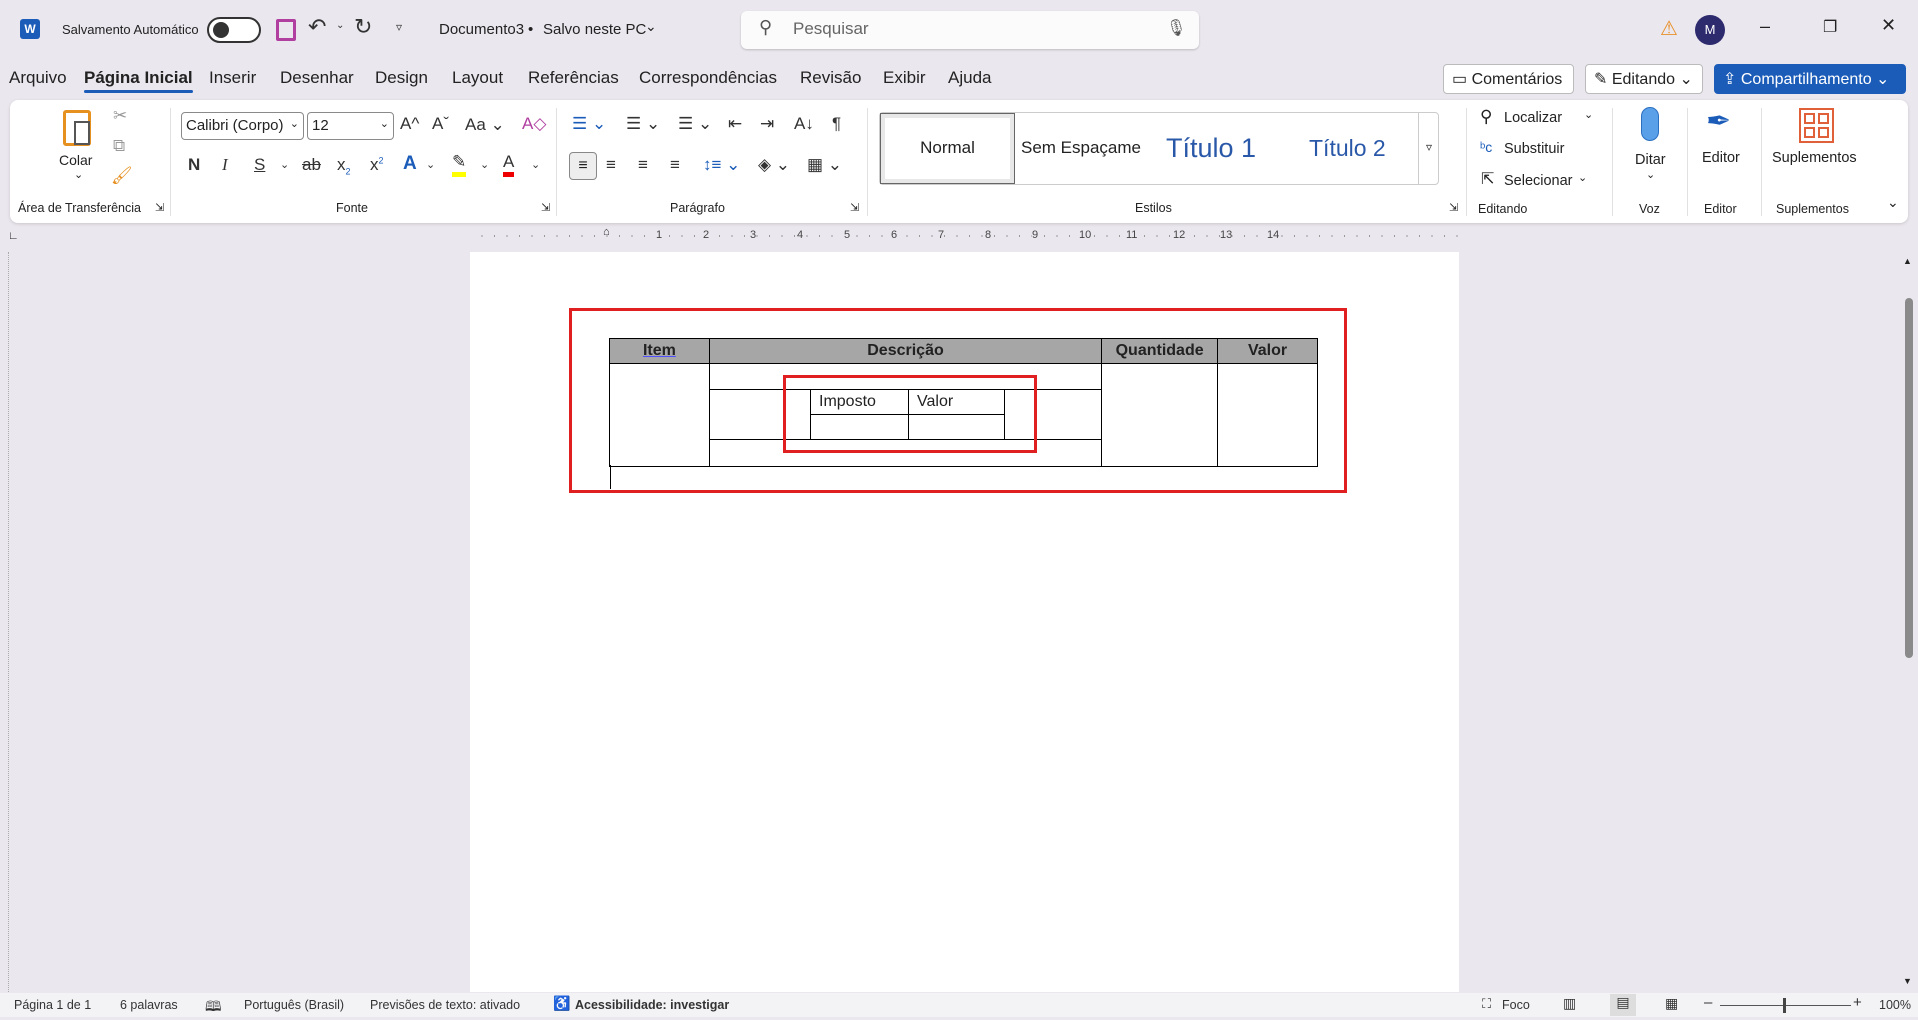 This screenshot has height=1020, width=1918. I want to click on tab-arquivo: Arquivo, so click(38, 78).